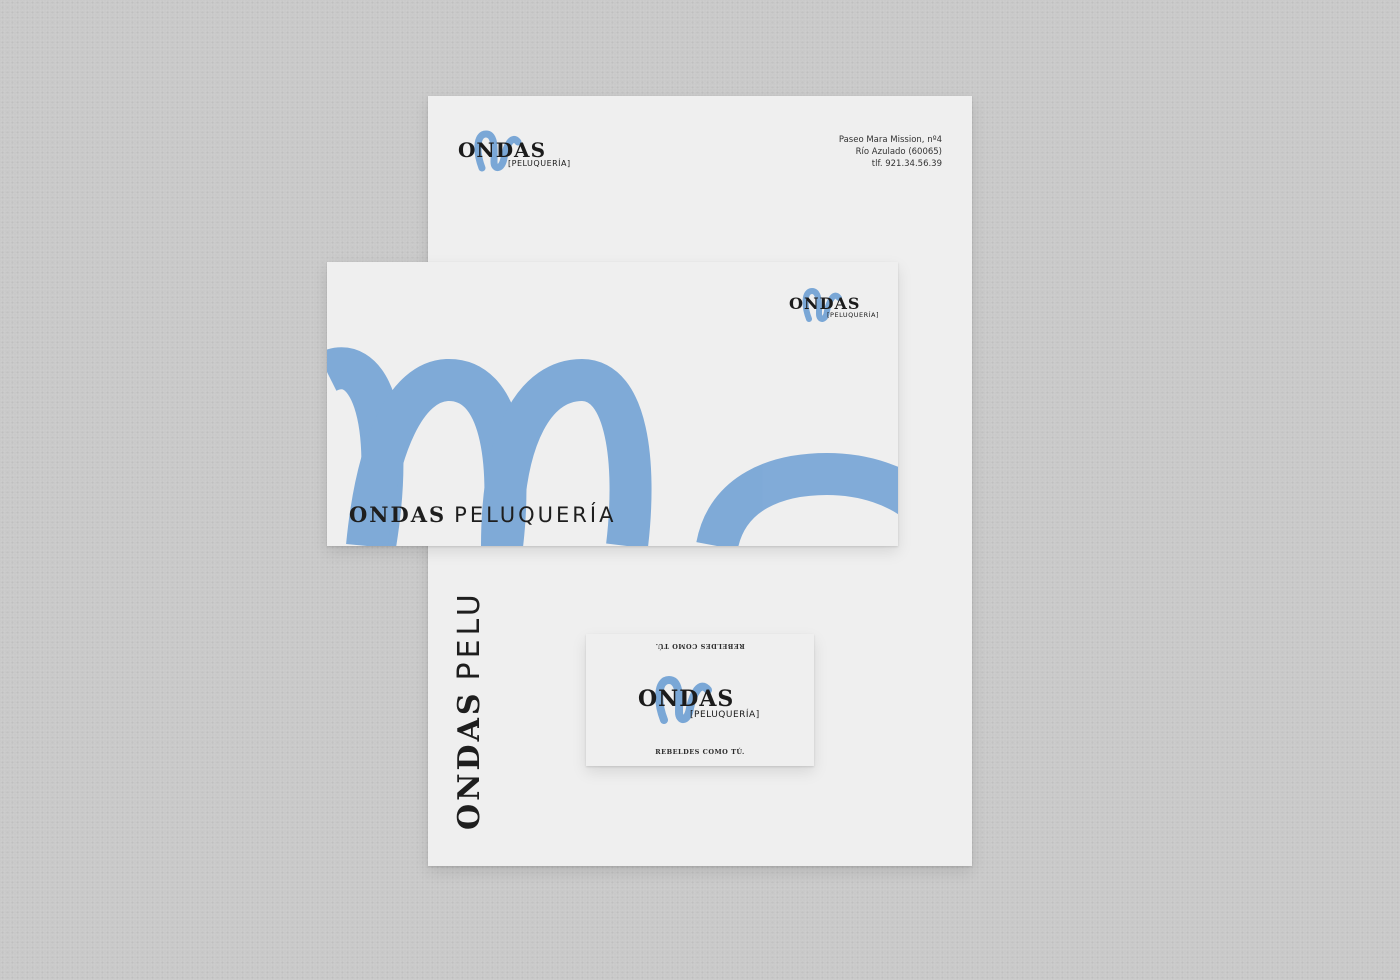  I want to click on phone-line: tlf. 921.34.56.39, so click(906, 164).